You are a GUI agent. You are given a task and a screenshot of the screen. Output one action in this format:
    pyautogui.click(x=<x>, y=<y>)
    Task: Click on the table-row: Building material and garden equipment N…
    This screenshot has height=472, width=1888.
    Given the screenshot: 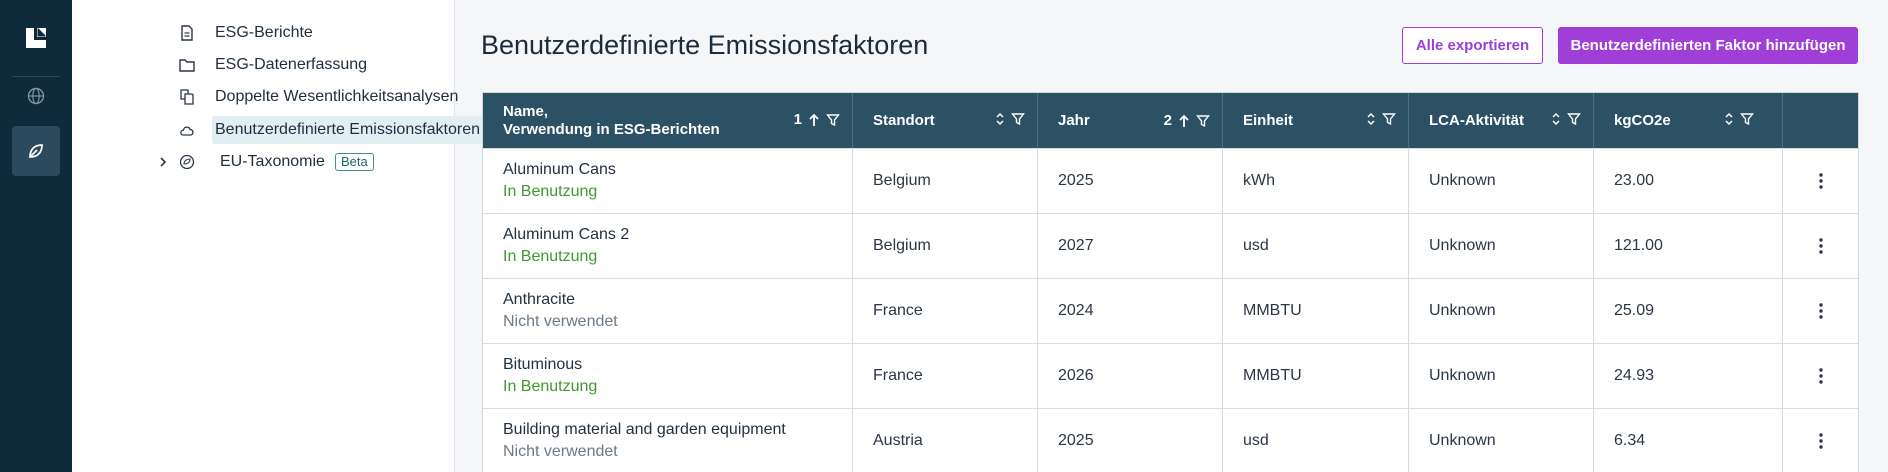 What is the action you would take?
    pyautogui.click(x=1170, y=440)
    